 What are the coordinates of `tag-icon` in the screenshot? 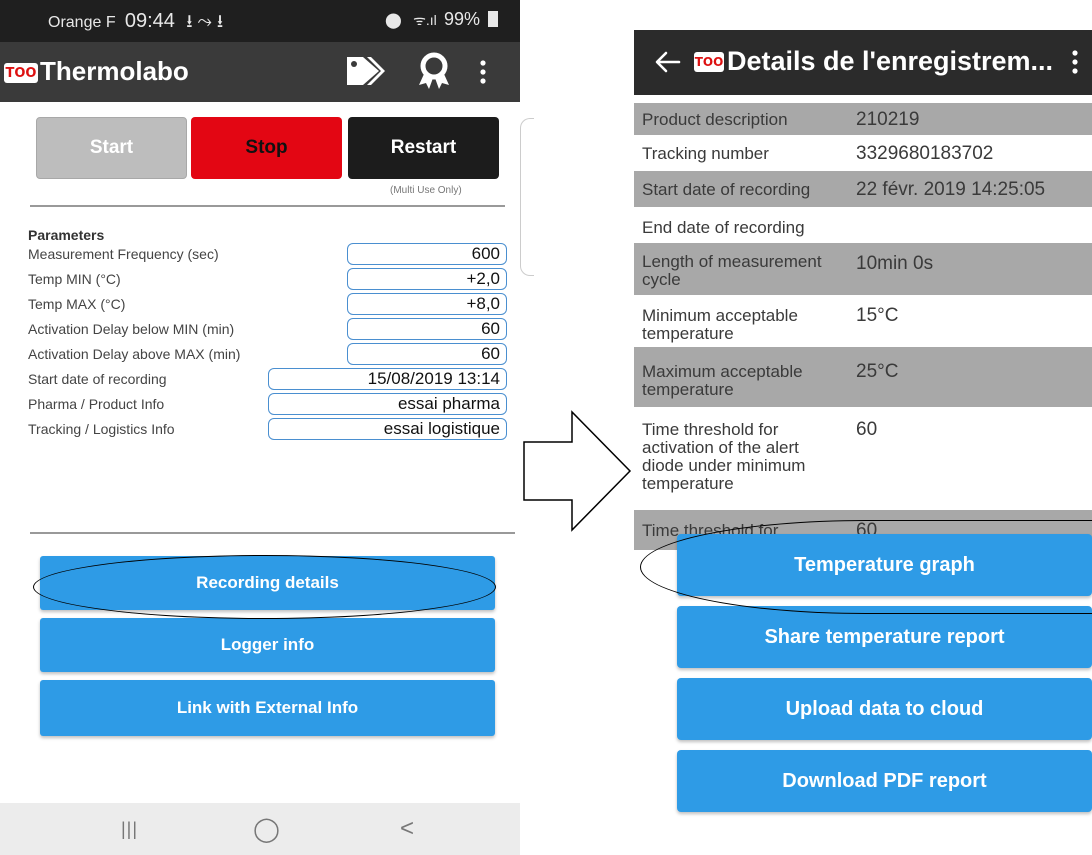 It's located at (365, 71).